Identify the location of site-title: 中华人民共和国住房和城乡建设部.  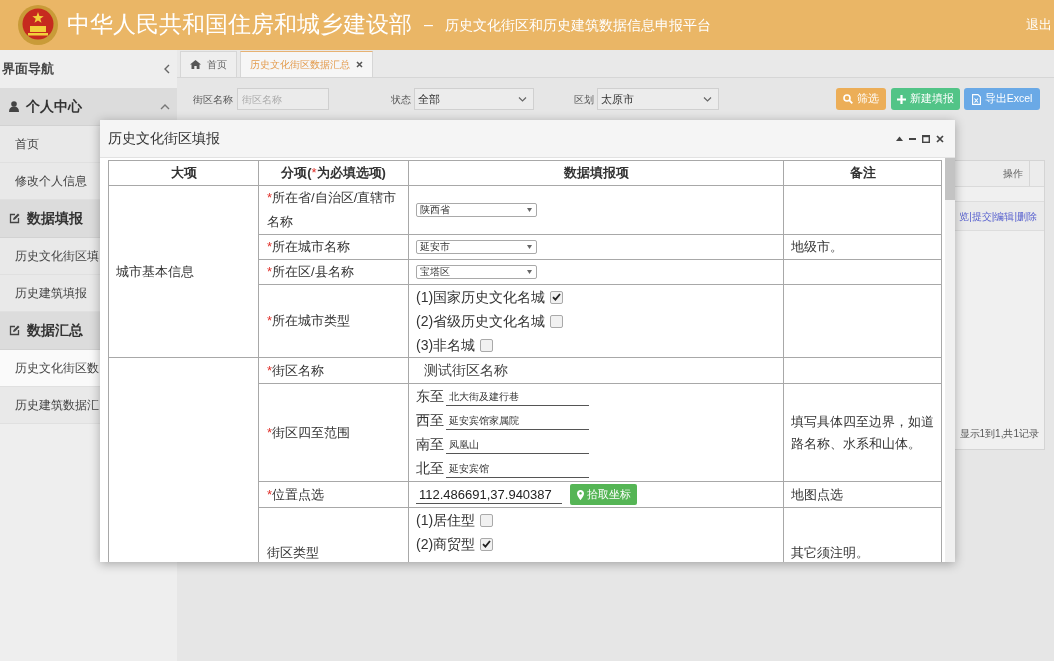
(239, 25).